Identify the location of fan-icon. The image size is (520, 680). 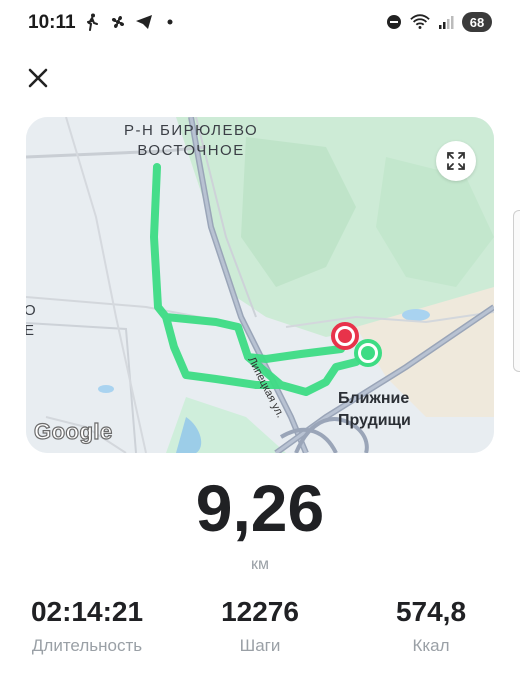
(118, 22).